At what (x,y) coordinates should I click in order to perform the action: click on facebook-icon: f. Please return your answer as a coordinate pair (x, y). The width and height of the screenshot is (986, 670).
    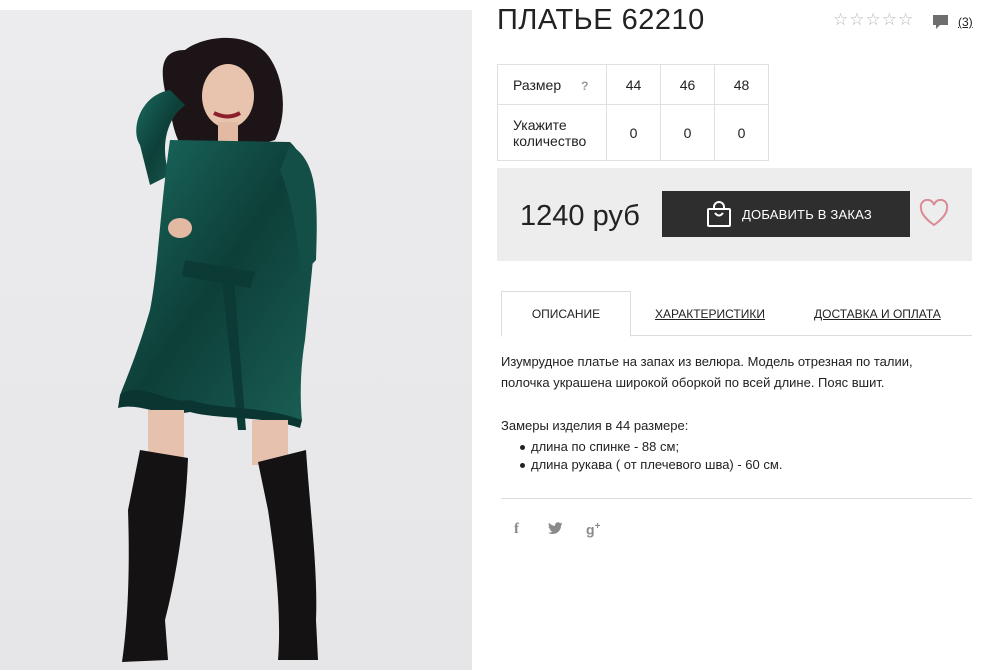
    Looking at the image, I should click on (531, 529).